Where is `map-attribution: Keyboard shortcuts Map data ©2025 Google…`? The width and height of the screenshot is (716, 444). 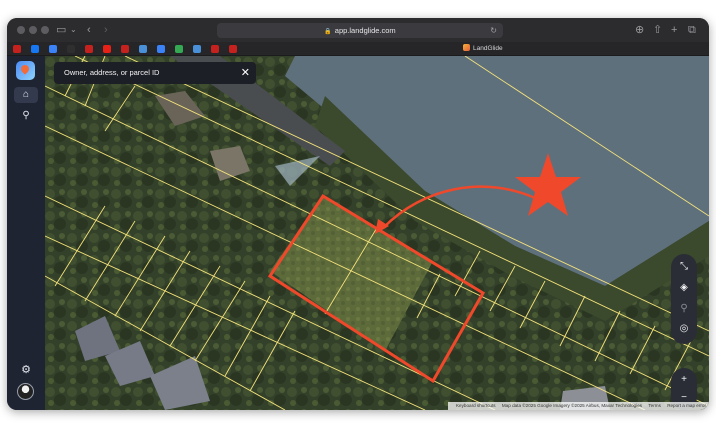
map-attribution: Keyboard shortcuts Map data ©2025 Google… is located at coordinates (578, 406).